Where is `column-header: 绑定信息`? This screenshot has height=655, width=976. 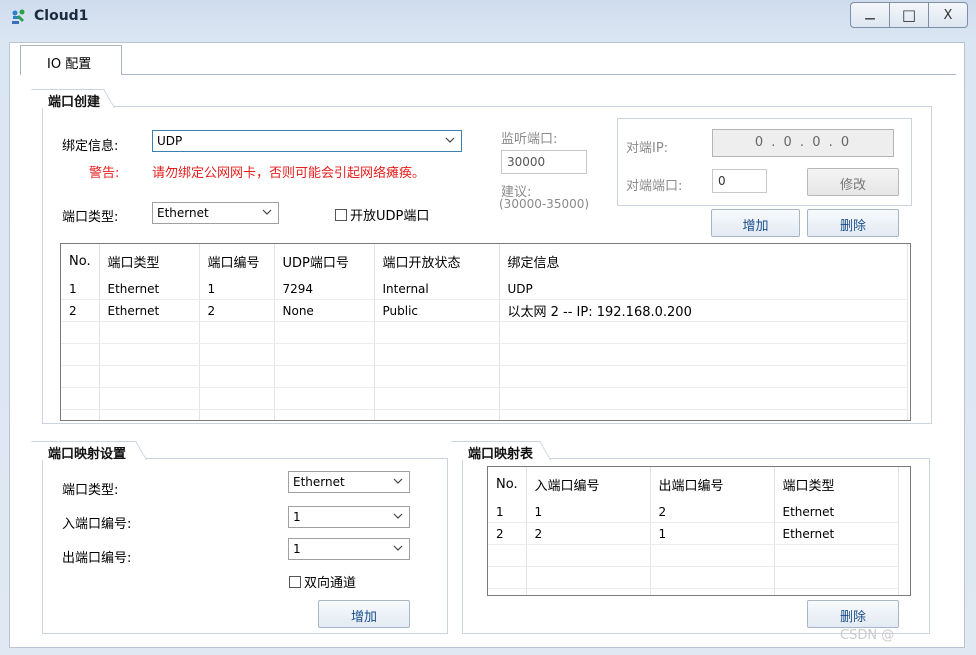 column-header: 绑定信息 is located at coordinates (703, 261).